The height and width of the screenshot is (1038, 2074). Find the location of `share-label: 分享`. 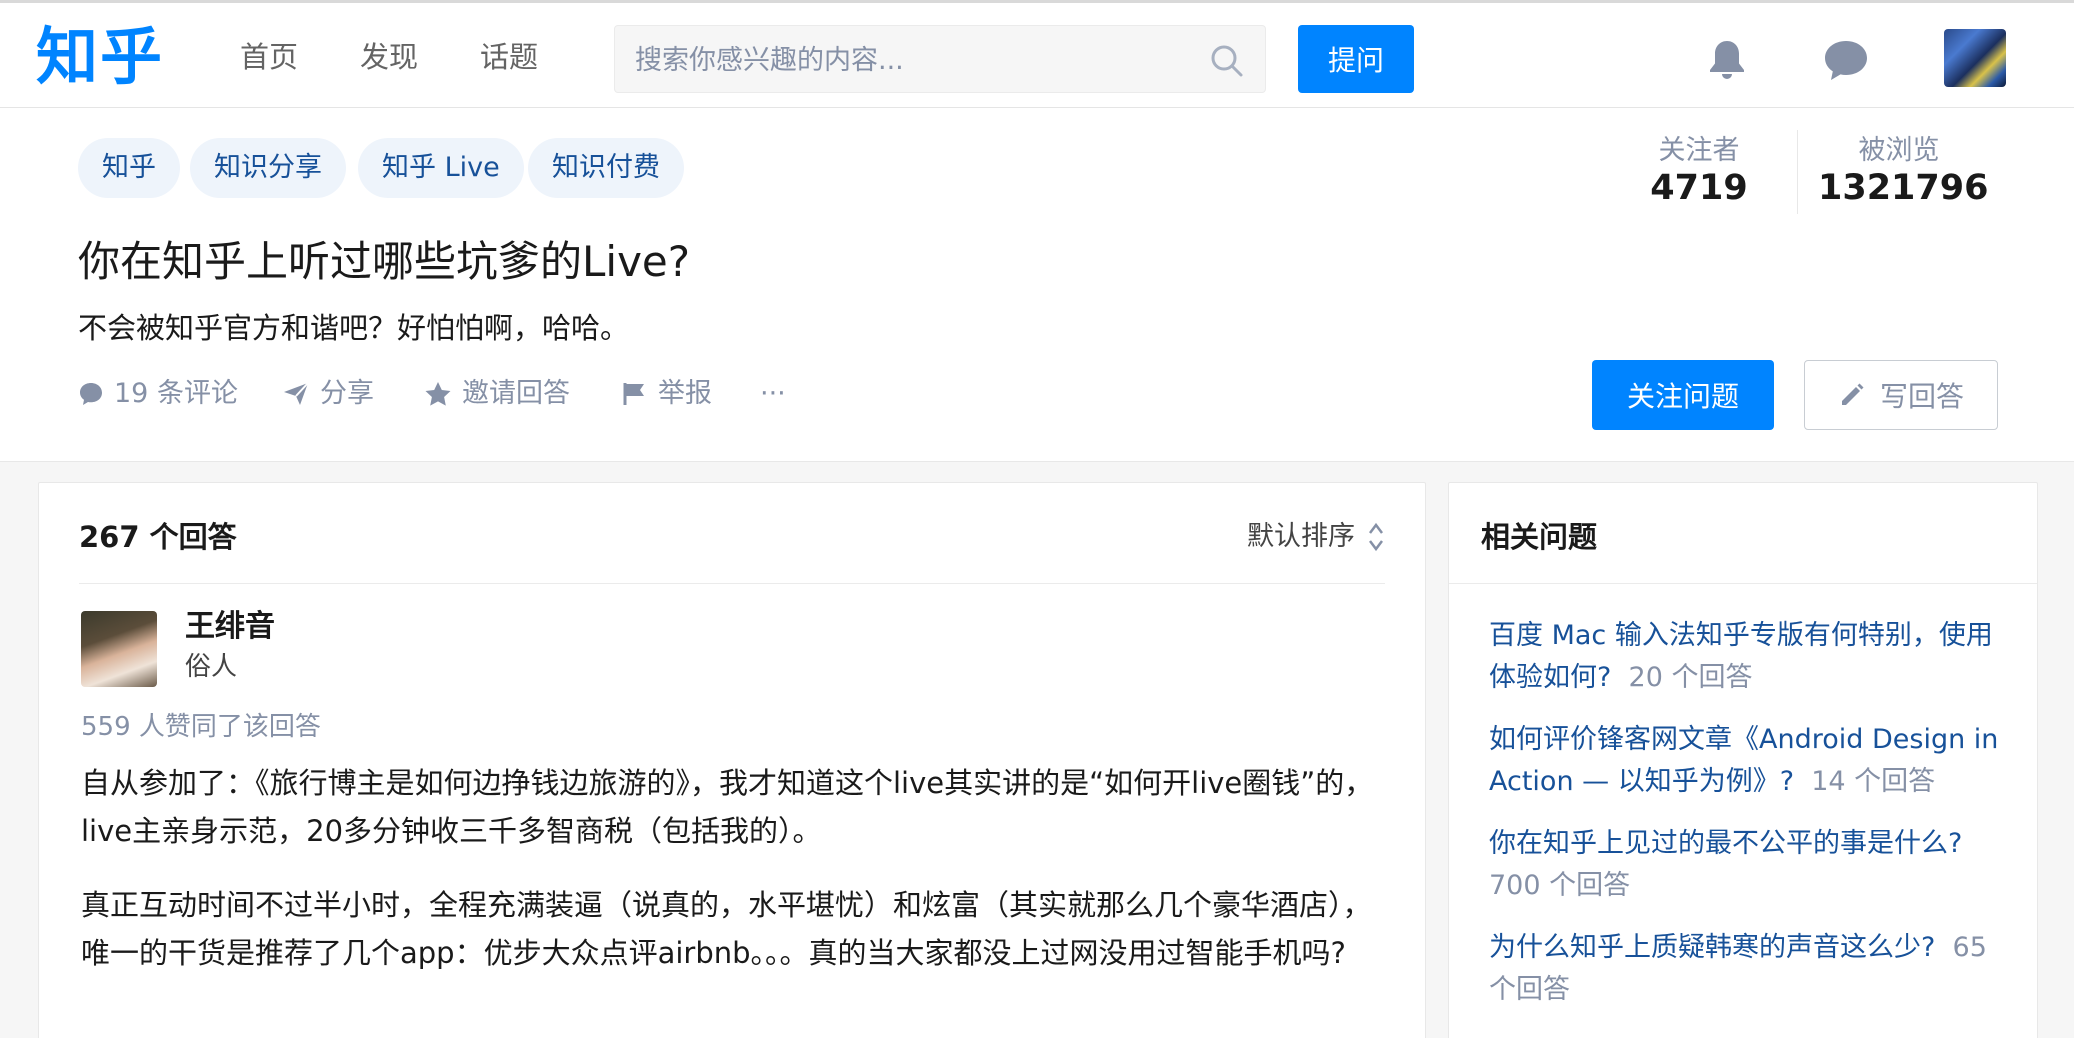

share-label: 分享 is located at coordinates (347, 393).